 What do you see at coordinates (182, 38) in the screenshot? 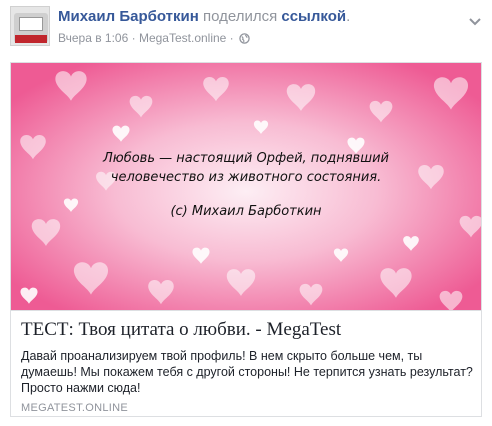
I see `source-link: MegaTest.online` at bounding box center [182, 38].